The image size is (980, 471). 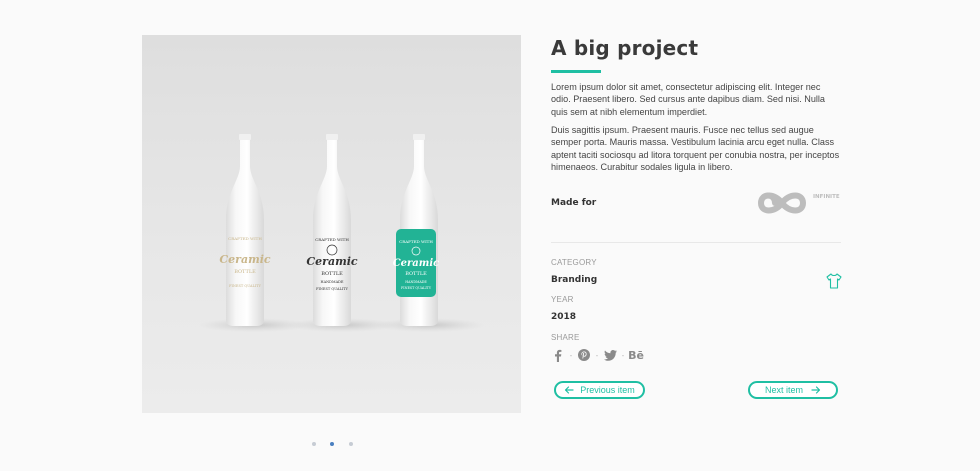 What do you see at coordinates (783, 390) in the screenshot?
I see `next-item-label: Next item` at bounding box center [783, 390].